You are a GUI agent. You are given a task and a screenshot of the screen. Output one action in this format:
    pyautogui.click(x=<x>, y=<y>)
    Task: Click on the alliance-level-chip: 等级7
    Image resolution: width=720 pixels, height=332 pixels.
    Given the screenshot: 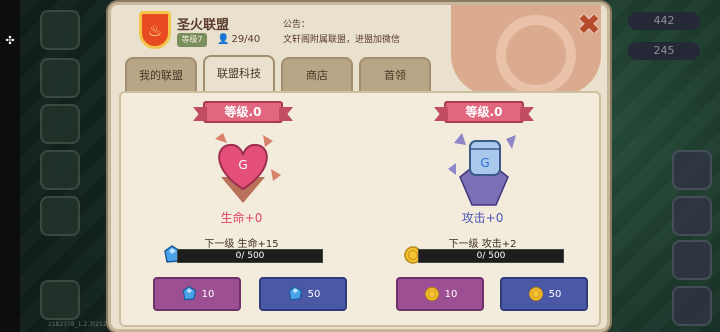 What is the action you would take?
    pyautogui.click(x=192, y=40)
    